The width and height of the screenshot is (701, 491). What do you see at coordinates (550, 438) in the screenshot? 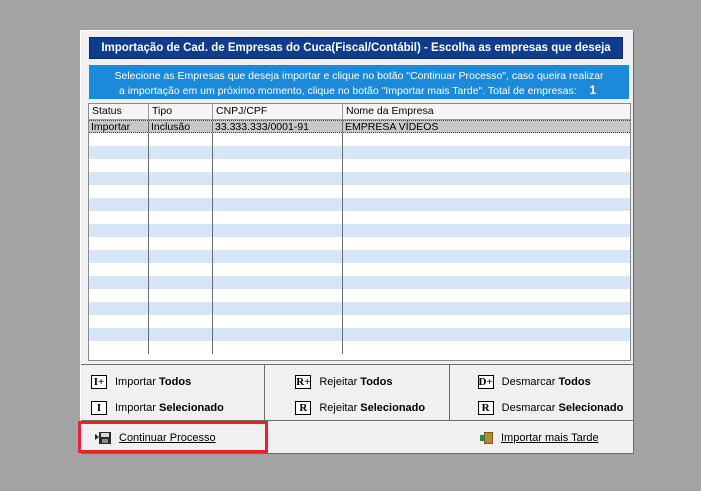
I see `import-later-label: Importar mais Tarde` at bounding box center [550, 438].